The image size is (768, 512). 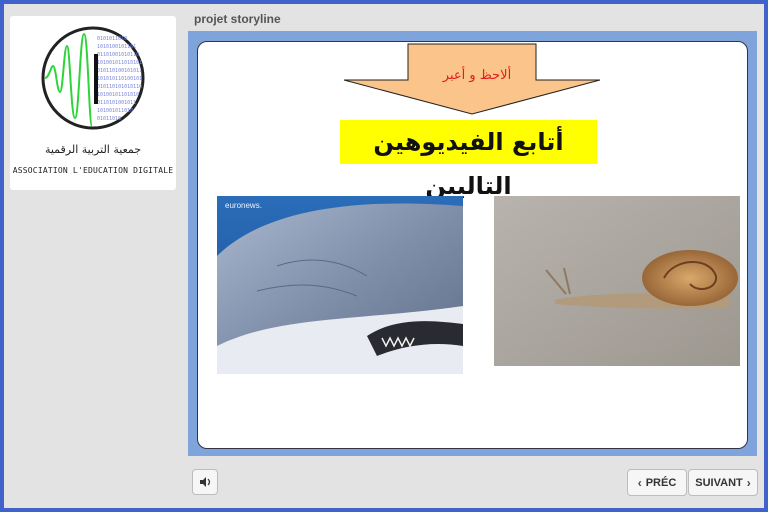 What do you see at coordinates (112, 39) in the screenshot?
I see `svg-text: 0101011010` at bounding box center [112, 39].